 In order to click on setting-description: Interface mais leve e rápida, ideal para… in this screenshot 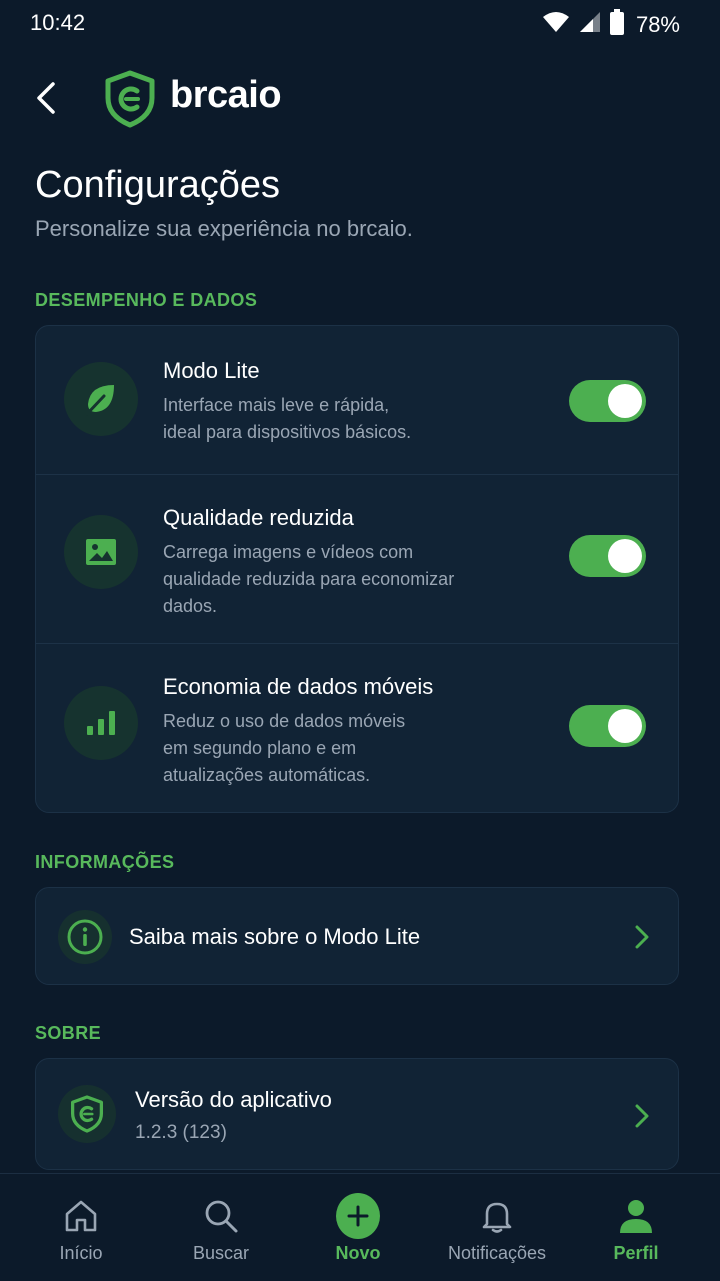, I will do `click(287, 418)`.